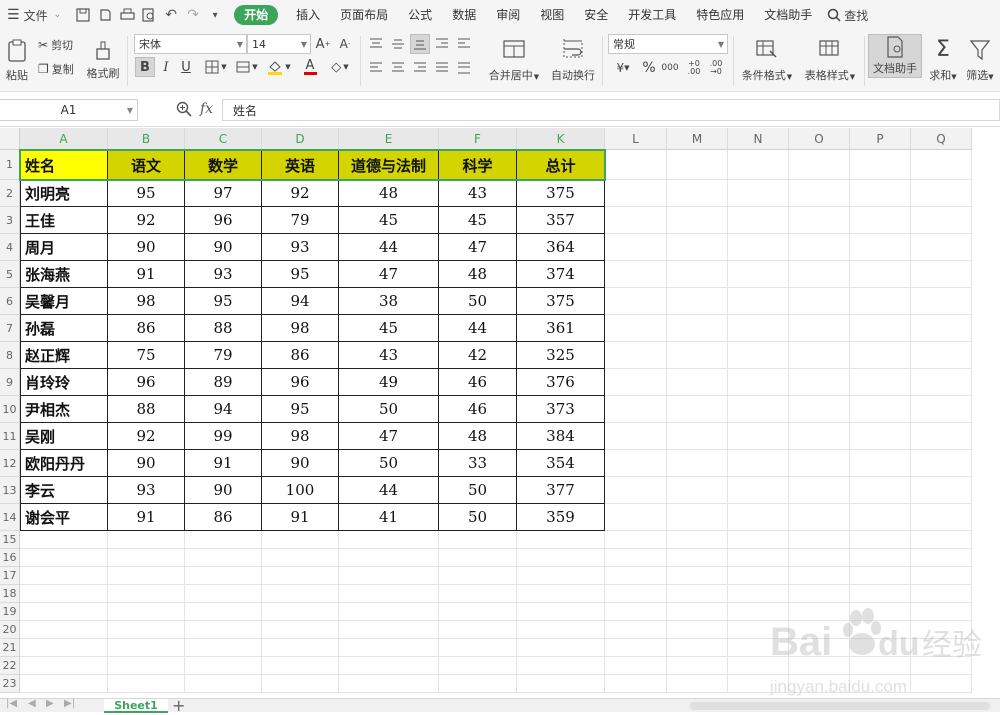  I want to click on table-cell: 88, so click(146, 409).